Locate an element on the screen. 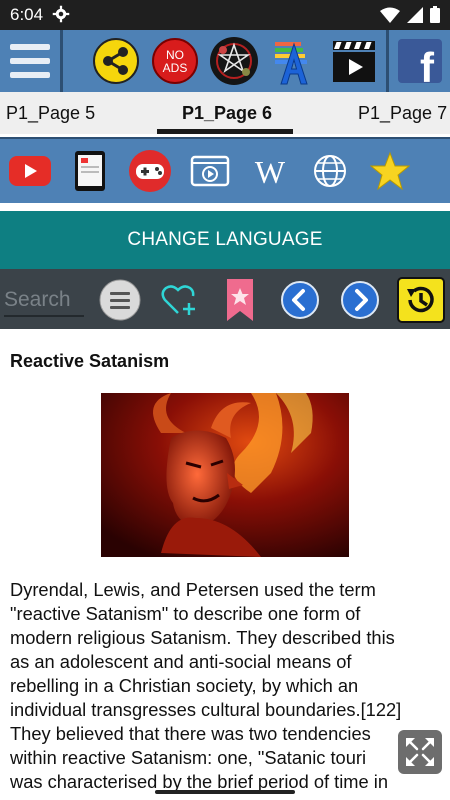 The height and width of the screenshot is (800, 450). web-button is located at coordinates (330, 171).